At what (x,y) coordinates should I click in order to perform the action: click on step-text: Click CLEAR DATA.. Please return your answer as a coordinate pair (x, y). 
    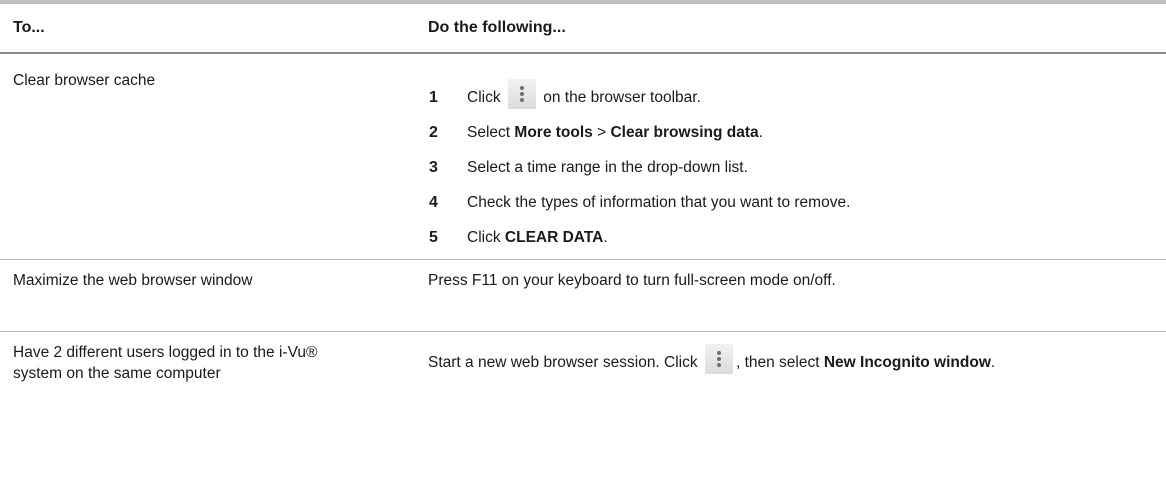
    Looking at the image, I should click on (537, 237).